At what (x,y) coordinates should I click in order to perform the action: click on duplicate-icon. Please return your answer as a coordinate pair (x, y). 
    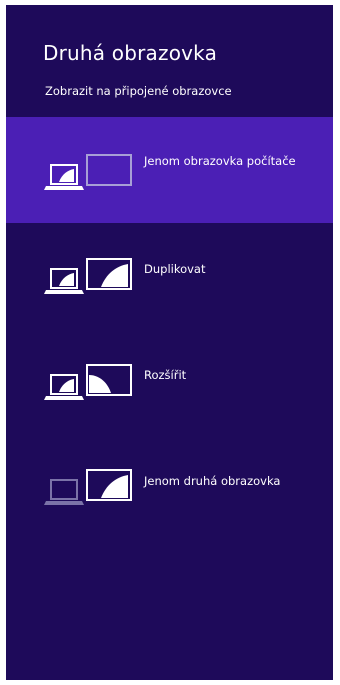
    Looking at the image, I should click on (88, 276).